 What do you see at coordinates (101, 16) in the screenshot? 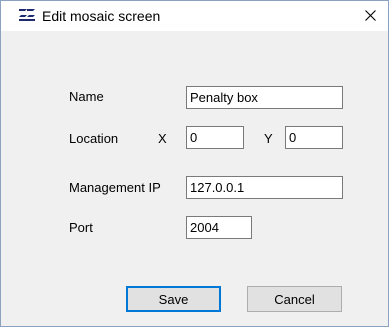
I see `window-title: Edit mosaic screen` at bounding box center [101, 16].